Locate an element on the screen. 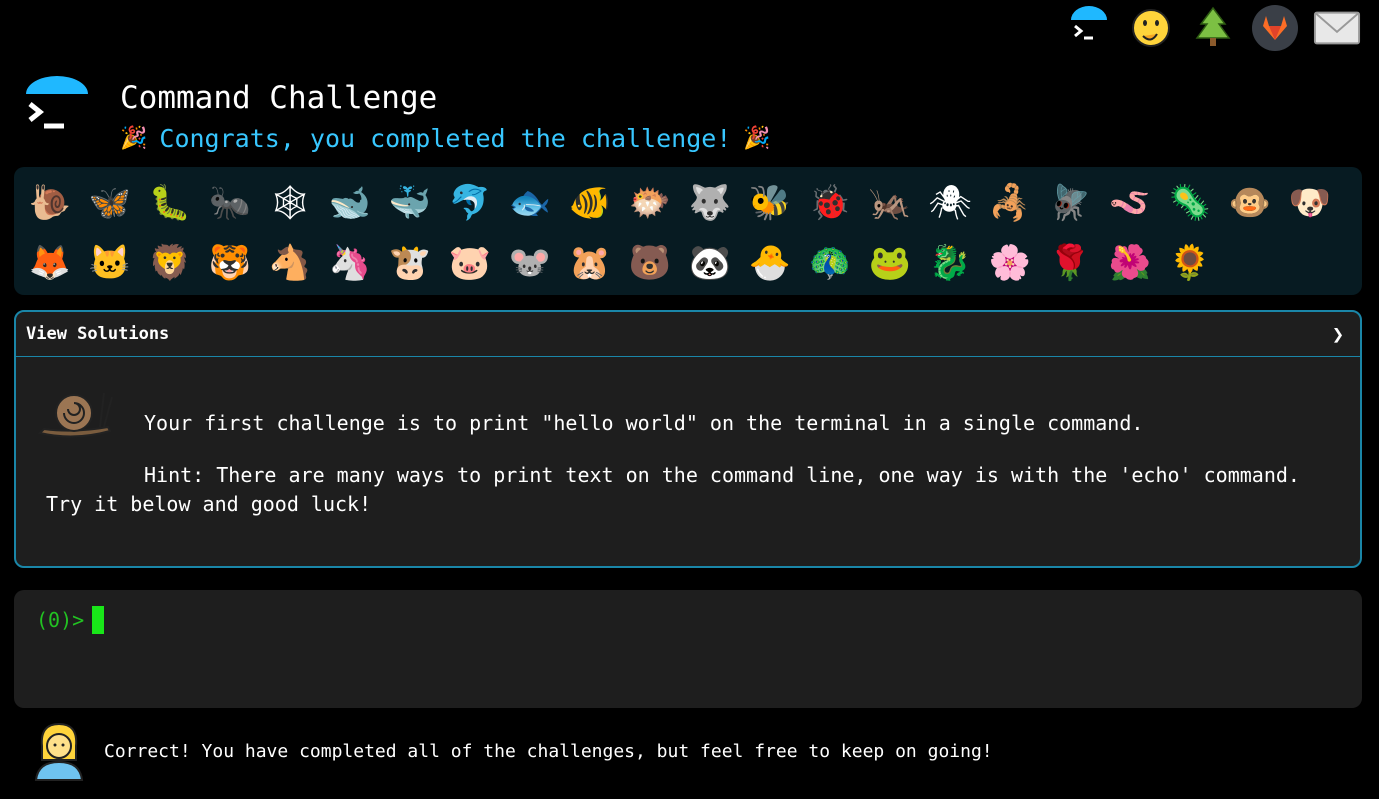 Image resolution: width=1379 pixels, height=799 pixels. pig-icon: 🐷 is located at coordinates (470, 263).